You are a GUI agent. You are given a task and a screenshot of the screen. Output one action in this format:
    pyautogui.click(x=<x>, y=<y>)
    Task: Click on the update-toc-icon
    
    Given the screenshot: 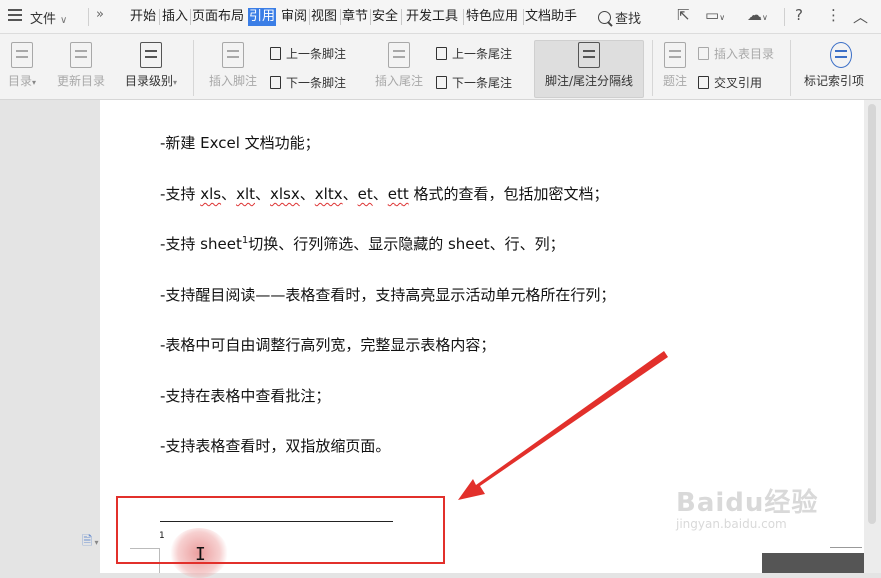 What is the action you would take?
    pyautogui.click(x=81, y=55)
    